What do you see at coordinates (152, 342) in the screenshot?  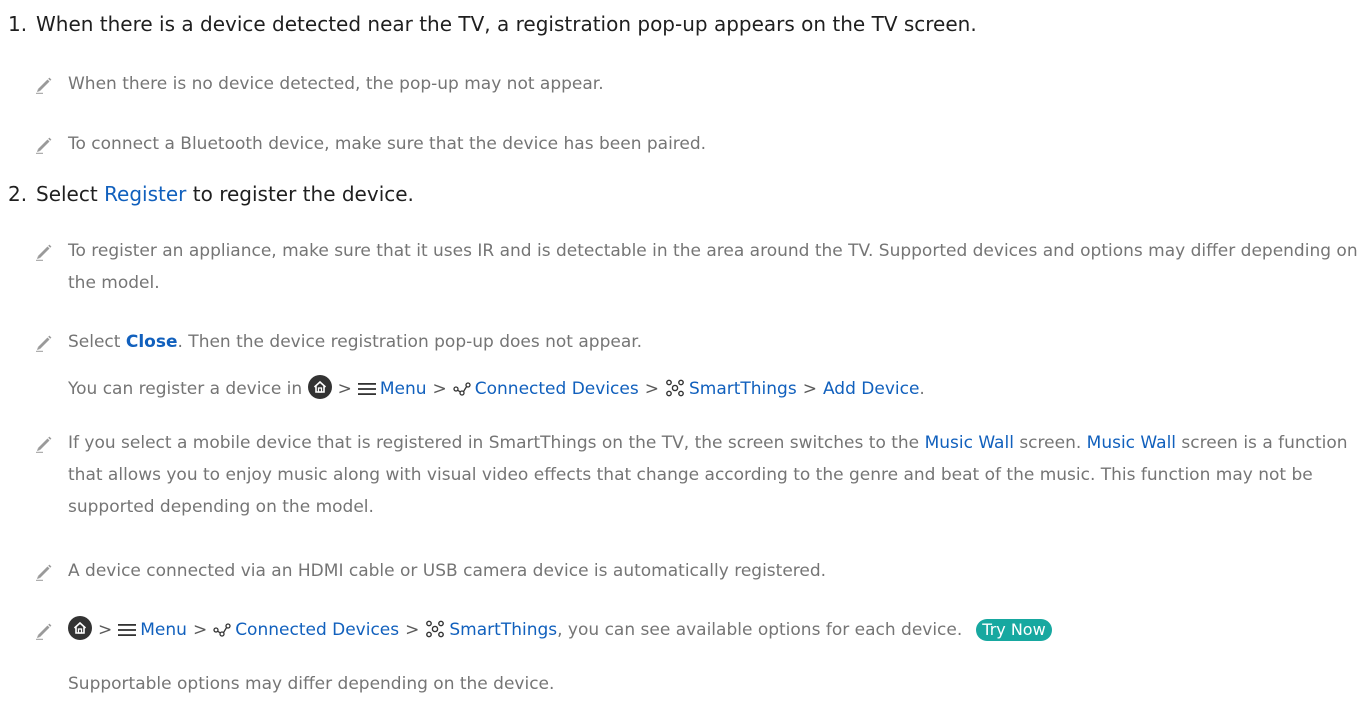 I see `close-link: Close` at bounding box center [152, 342].